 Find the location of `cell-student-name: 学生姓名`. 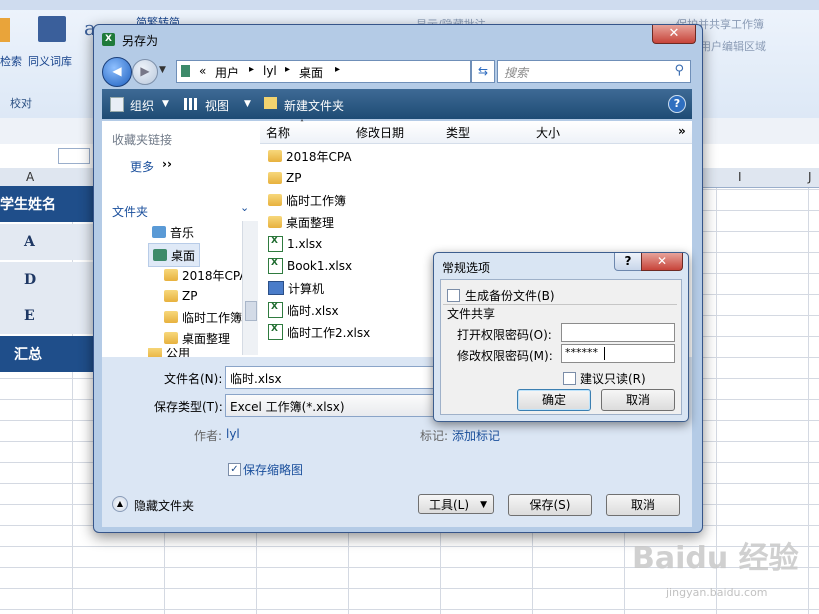

cell-student-name: 学生姓名 is located at coordinates (48, 204).